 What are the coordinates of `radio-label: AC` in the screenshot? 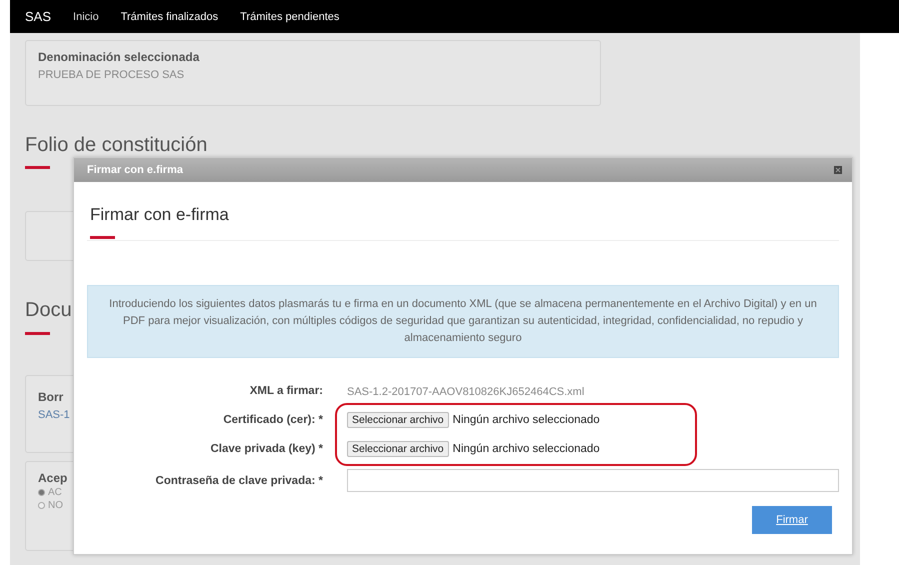 It's located at (55, 492).